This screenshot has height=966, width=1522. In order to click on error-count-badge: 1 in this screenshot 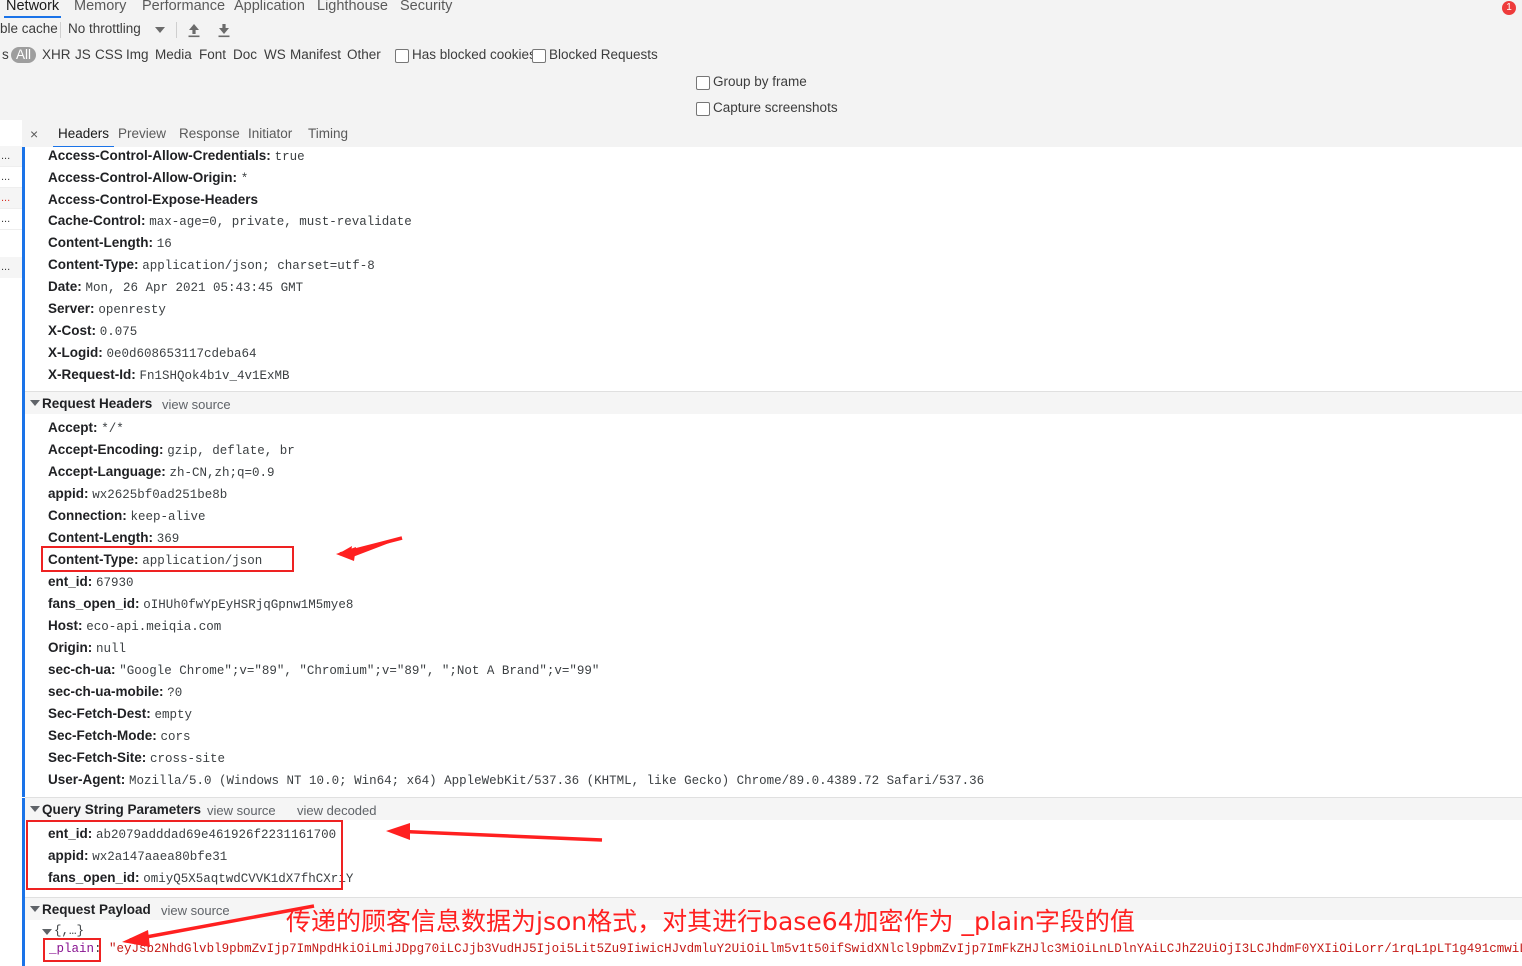, I will do `click(1509, 8)`.